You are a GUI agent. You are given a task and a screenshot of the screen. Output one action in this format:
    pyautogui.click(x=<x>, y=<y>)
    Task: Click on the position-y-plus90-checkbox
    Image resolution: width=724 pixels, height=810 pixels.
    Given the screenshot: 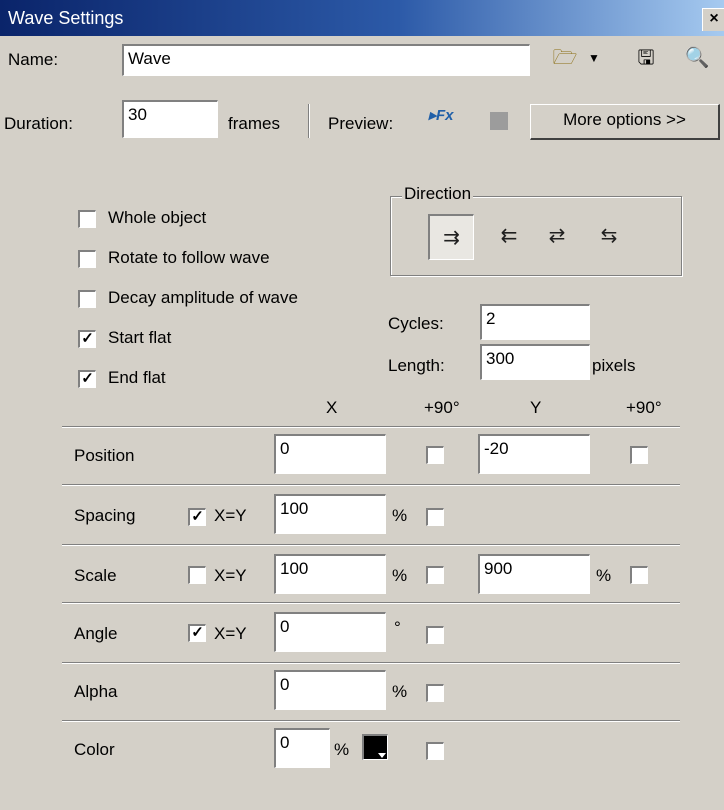 What is the action you would take?
    pyautogui.click(x=639, y=455)
    